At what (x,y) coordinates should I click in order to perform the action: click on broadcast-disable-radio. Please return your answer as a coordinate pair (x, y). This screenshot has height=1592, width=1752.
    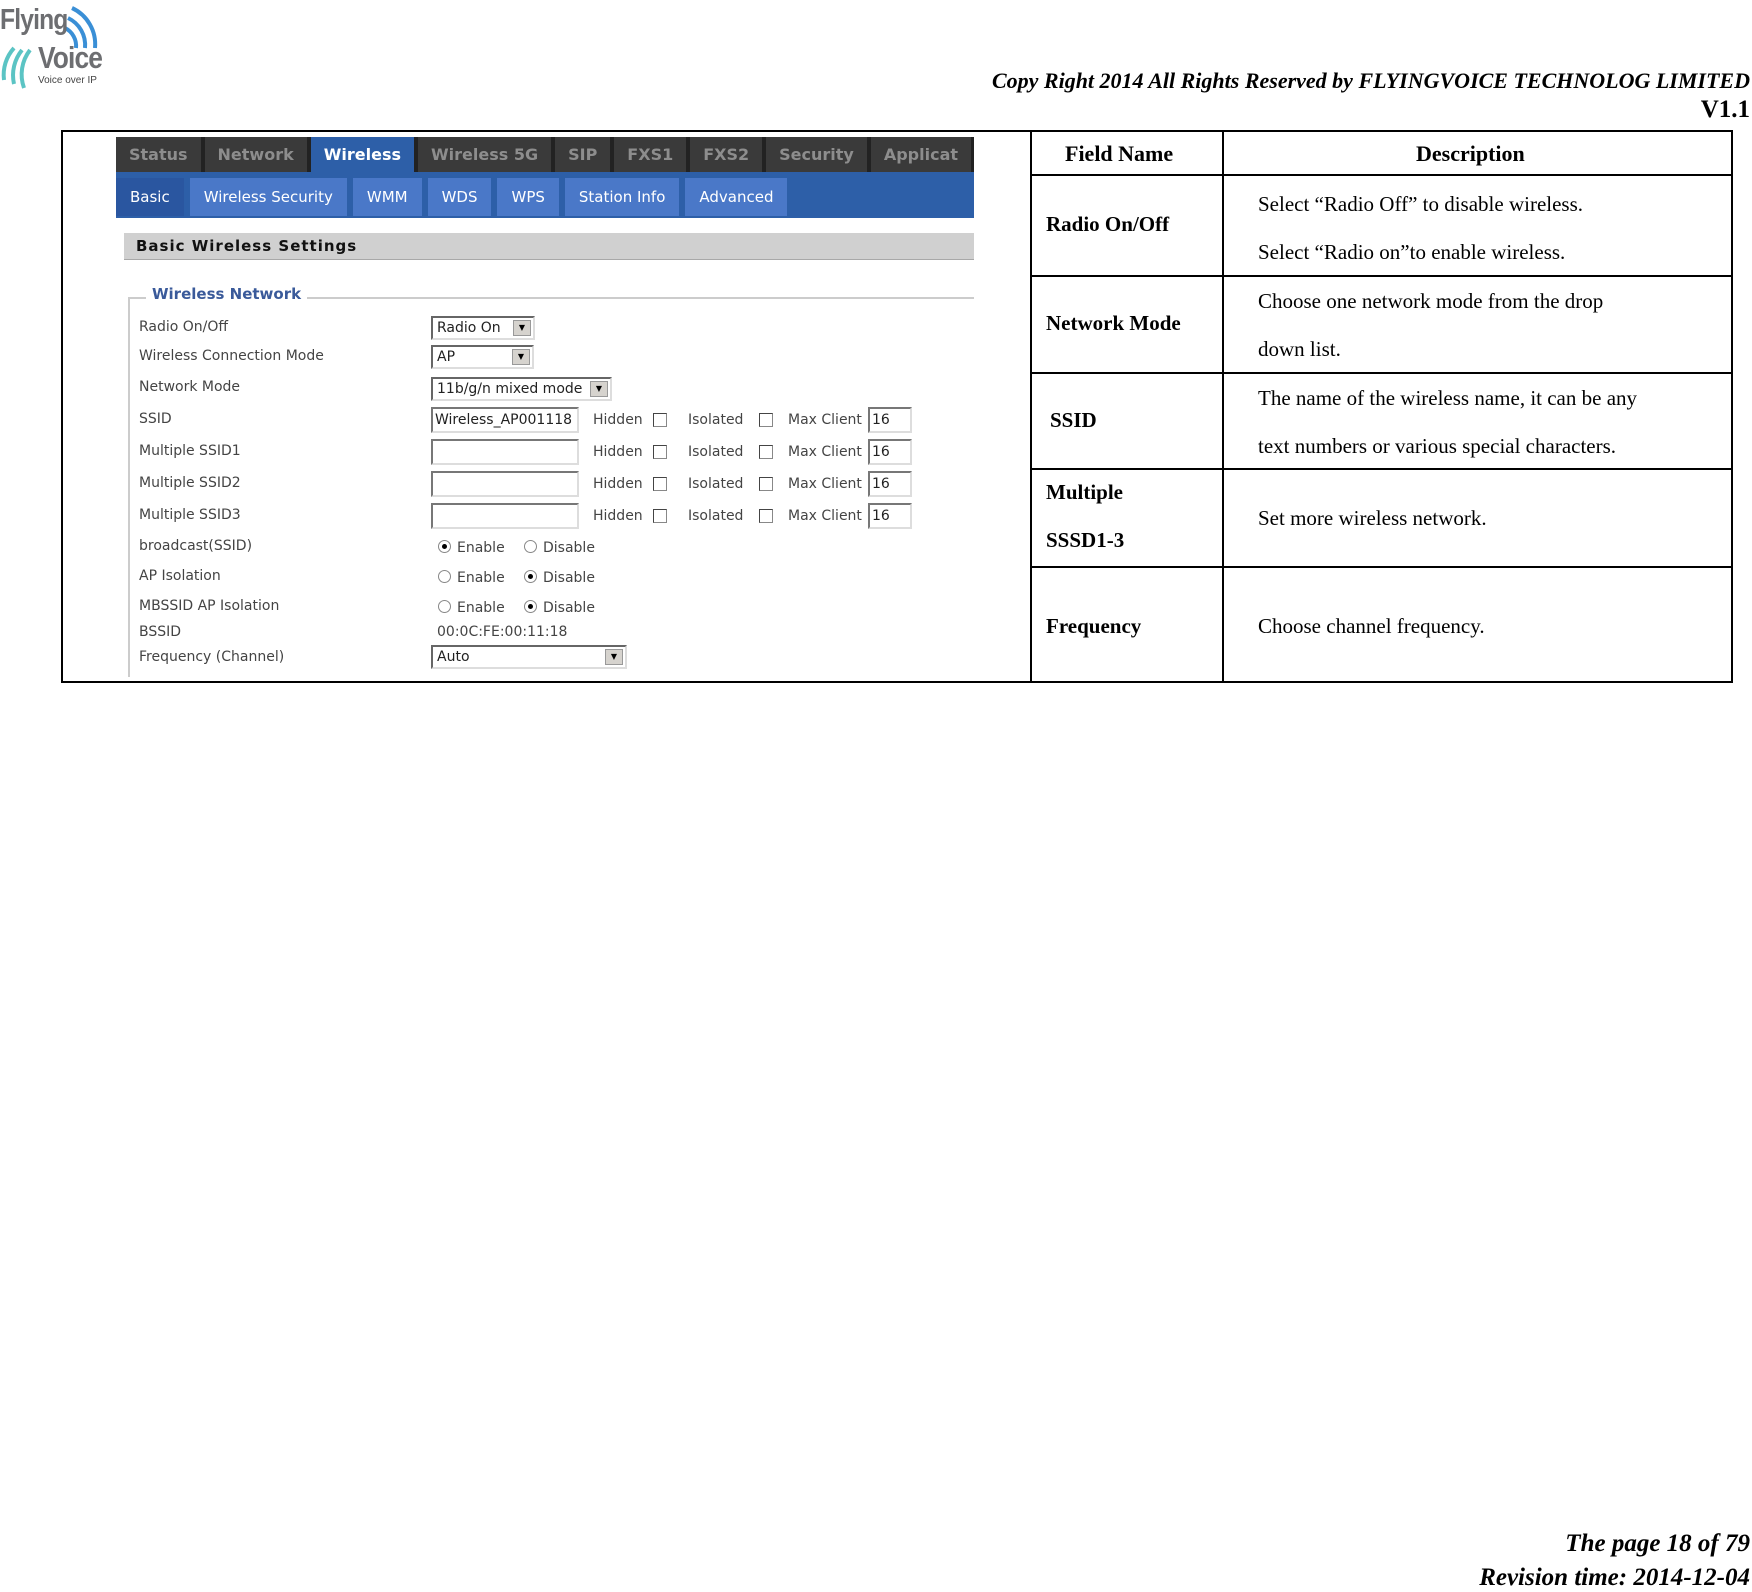
    Looking at the image, I should click on (530, 546).